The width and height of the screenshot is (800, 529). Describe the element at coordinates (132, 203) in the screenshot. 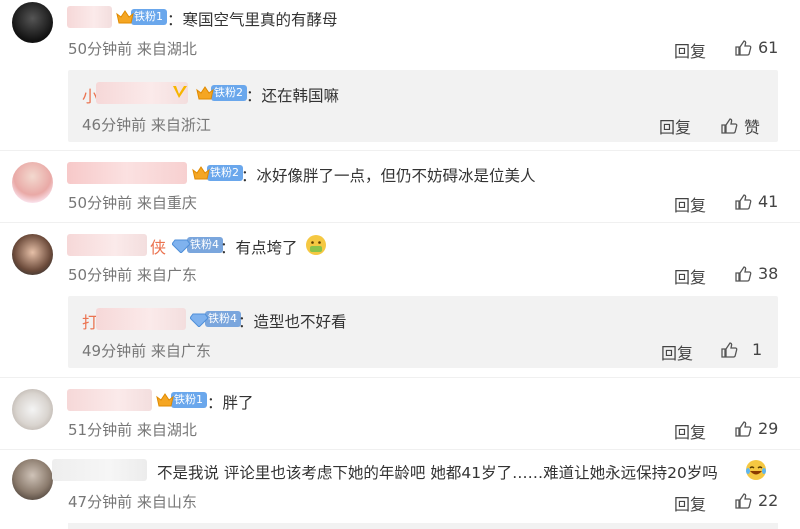

I see `comment-time: 50分钟前 来自重庆` at that location.